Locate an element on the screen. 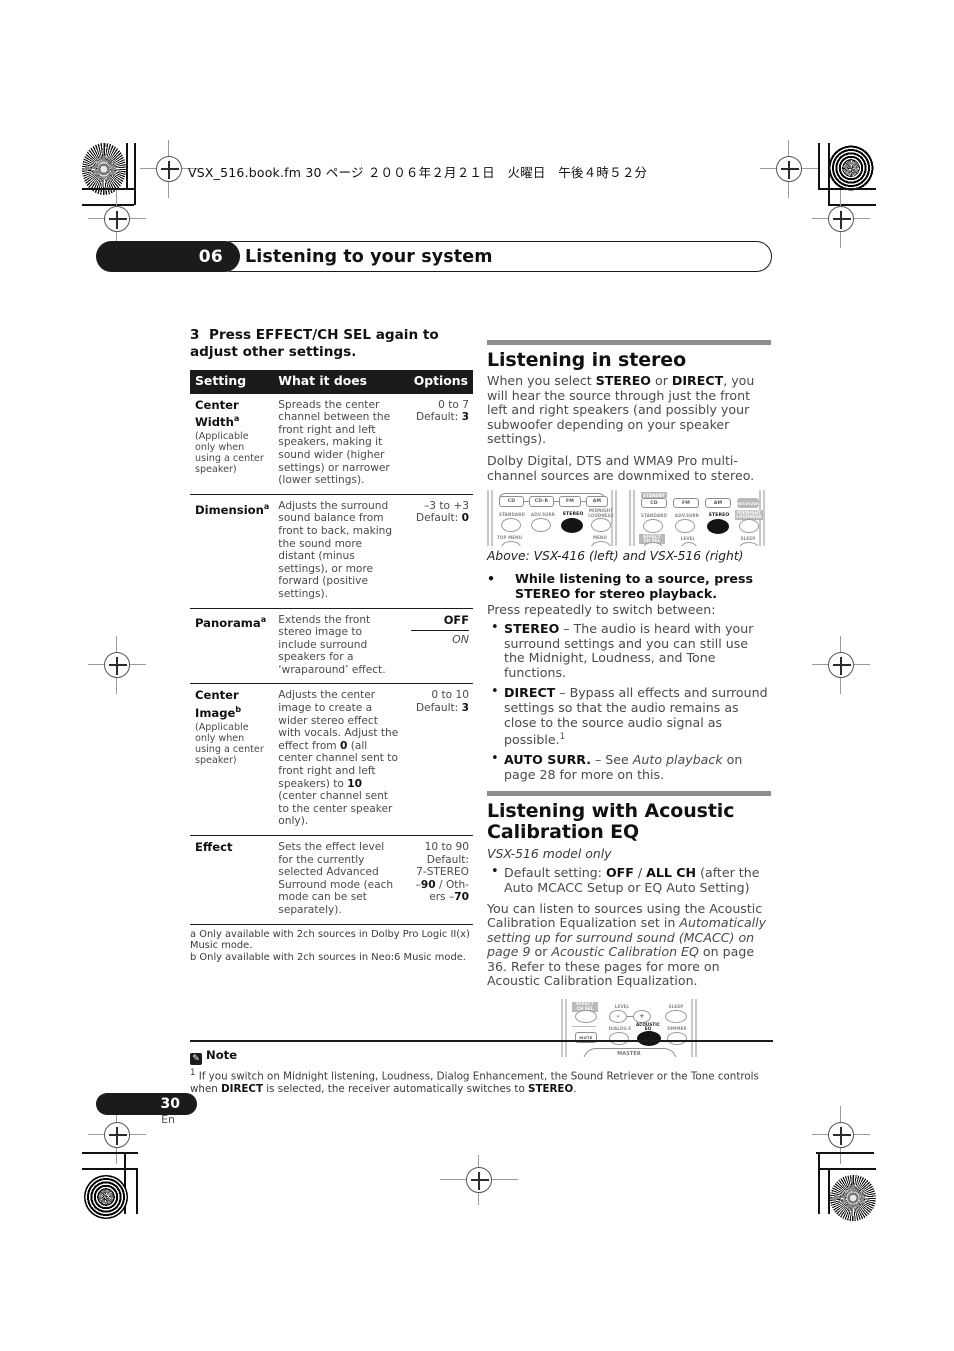 The image size is (954, 1351). label-standby: STANDBY is located at coordinates (654, 495).